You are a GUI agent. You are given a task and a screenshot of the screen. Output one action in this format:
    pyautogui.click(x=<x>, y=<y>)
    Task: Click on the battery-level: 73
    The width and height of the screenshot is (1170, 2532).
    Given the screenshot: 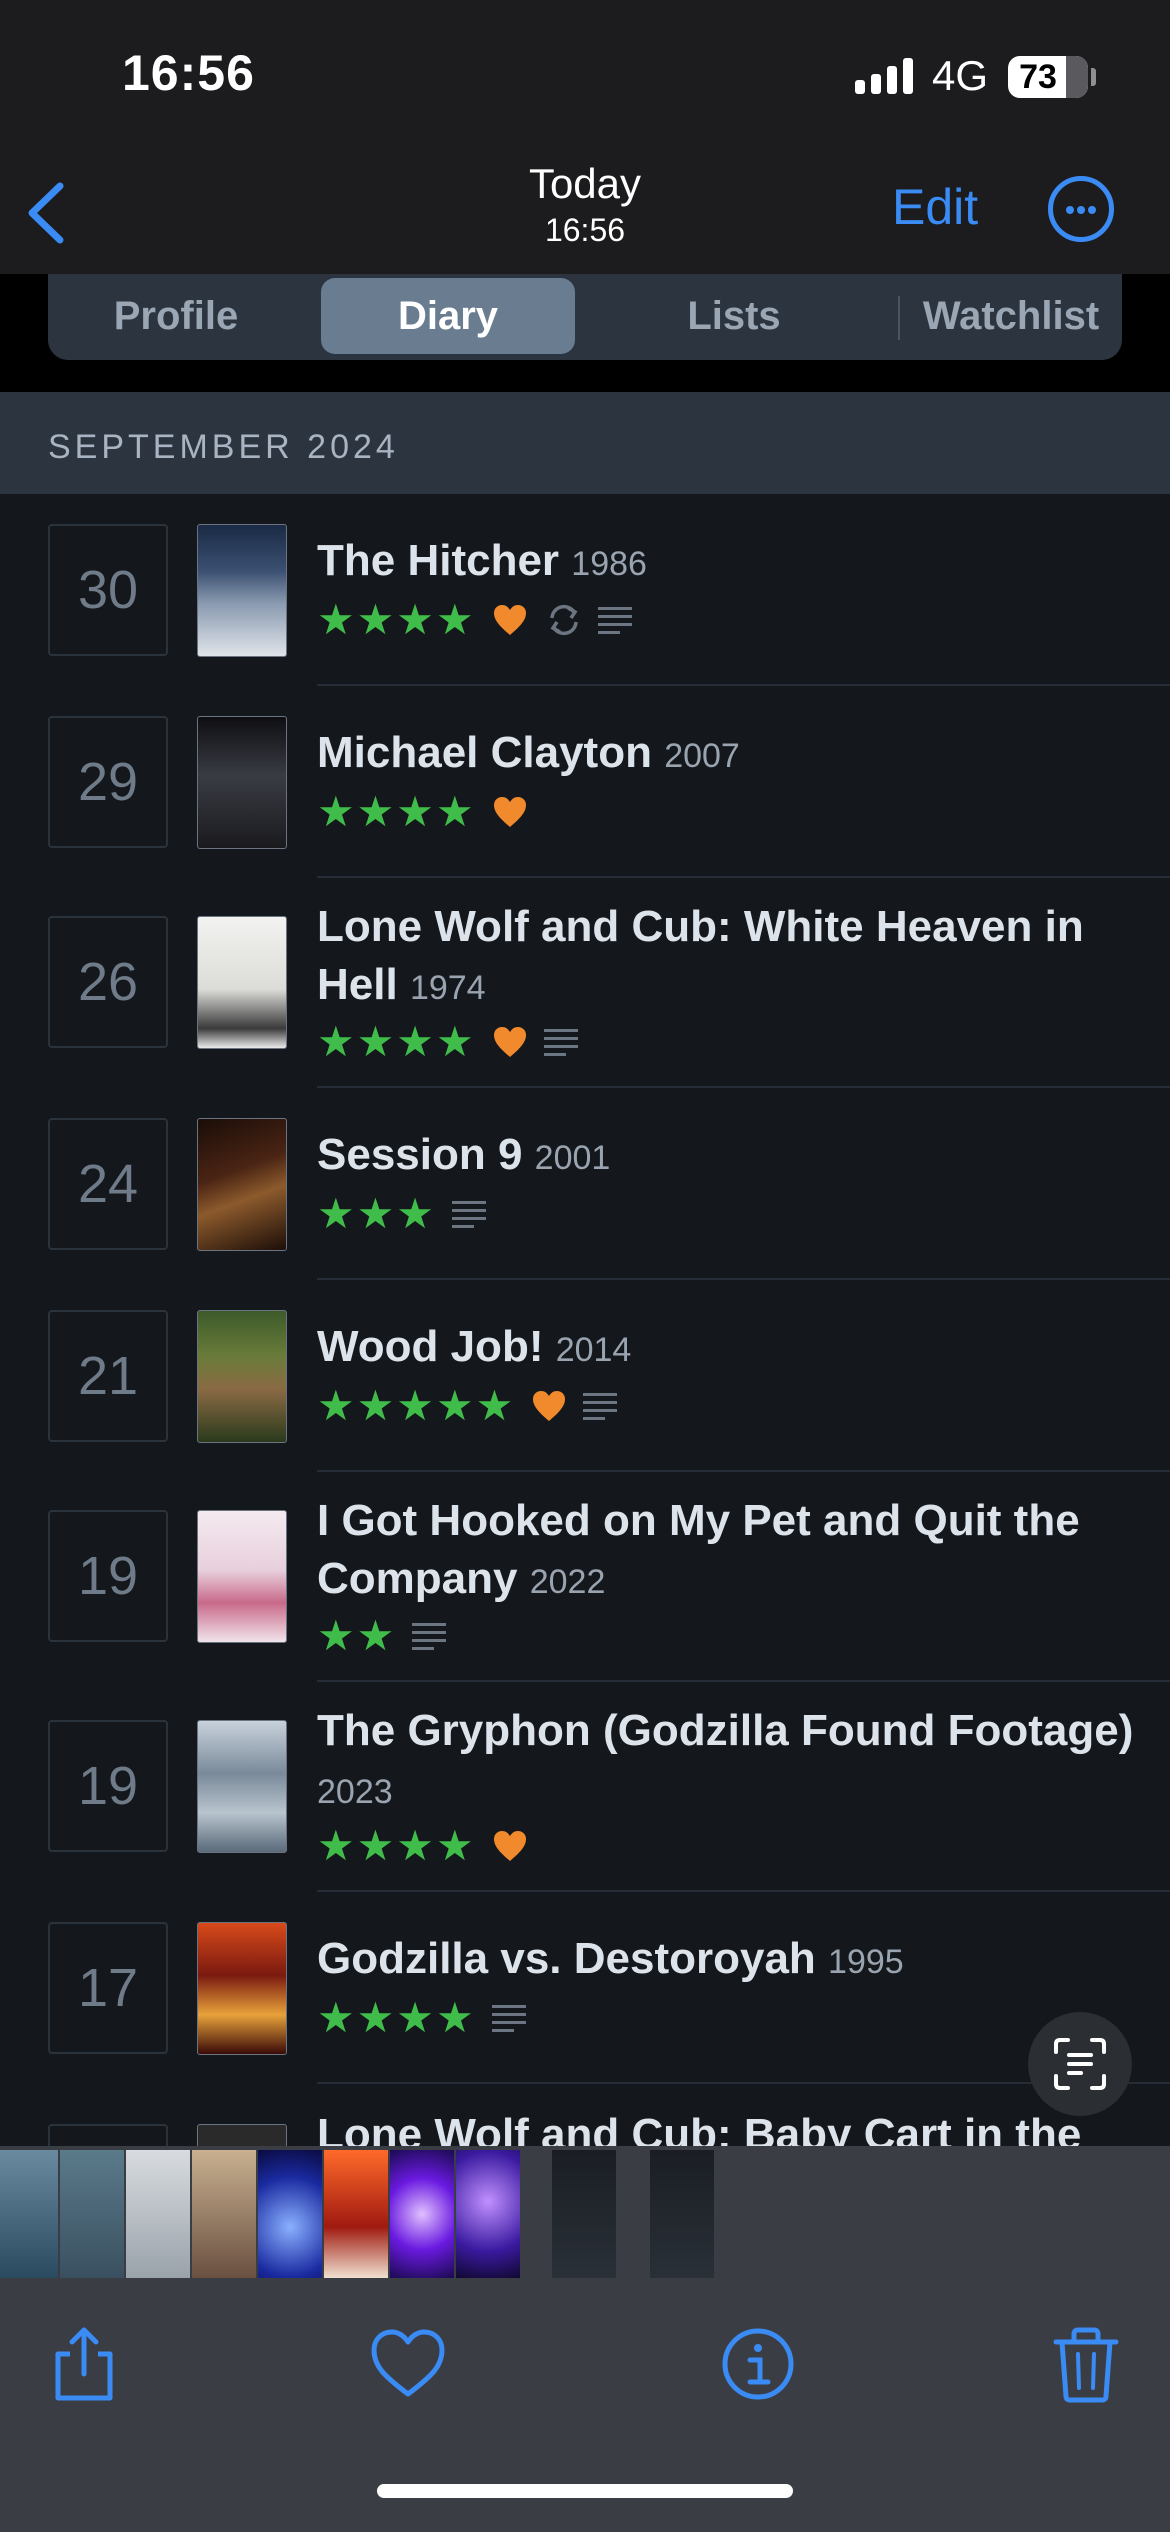 What is the action you would take?
    pyautogui.click(x=1038, y=77)
    